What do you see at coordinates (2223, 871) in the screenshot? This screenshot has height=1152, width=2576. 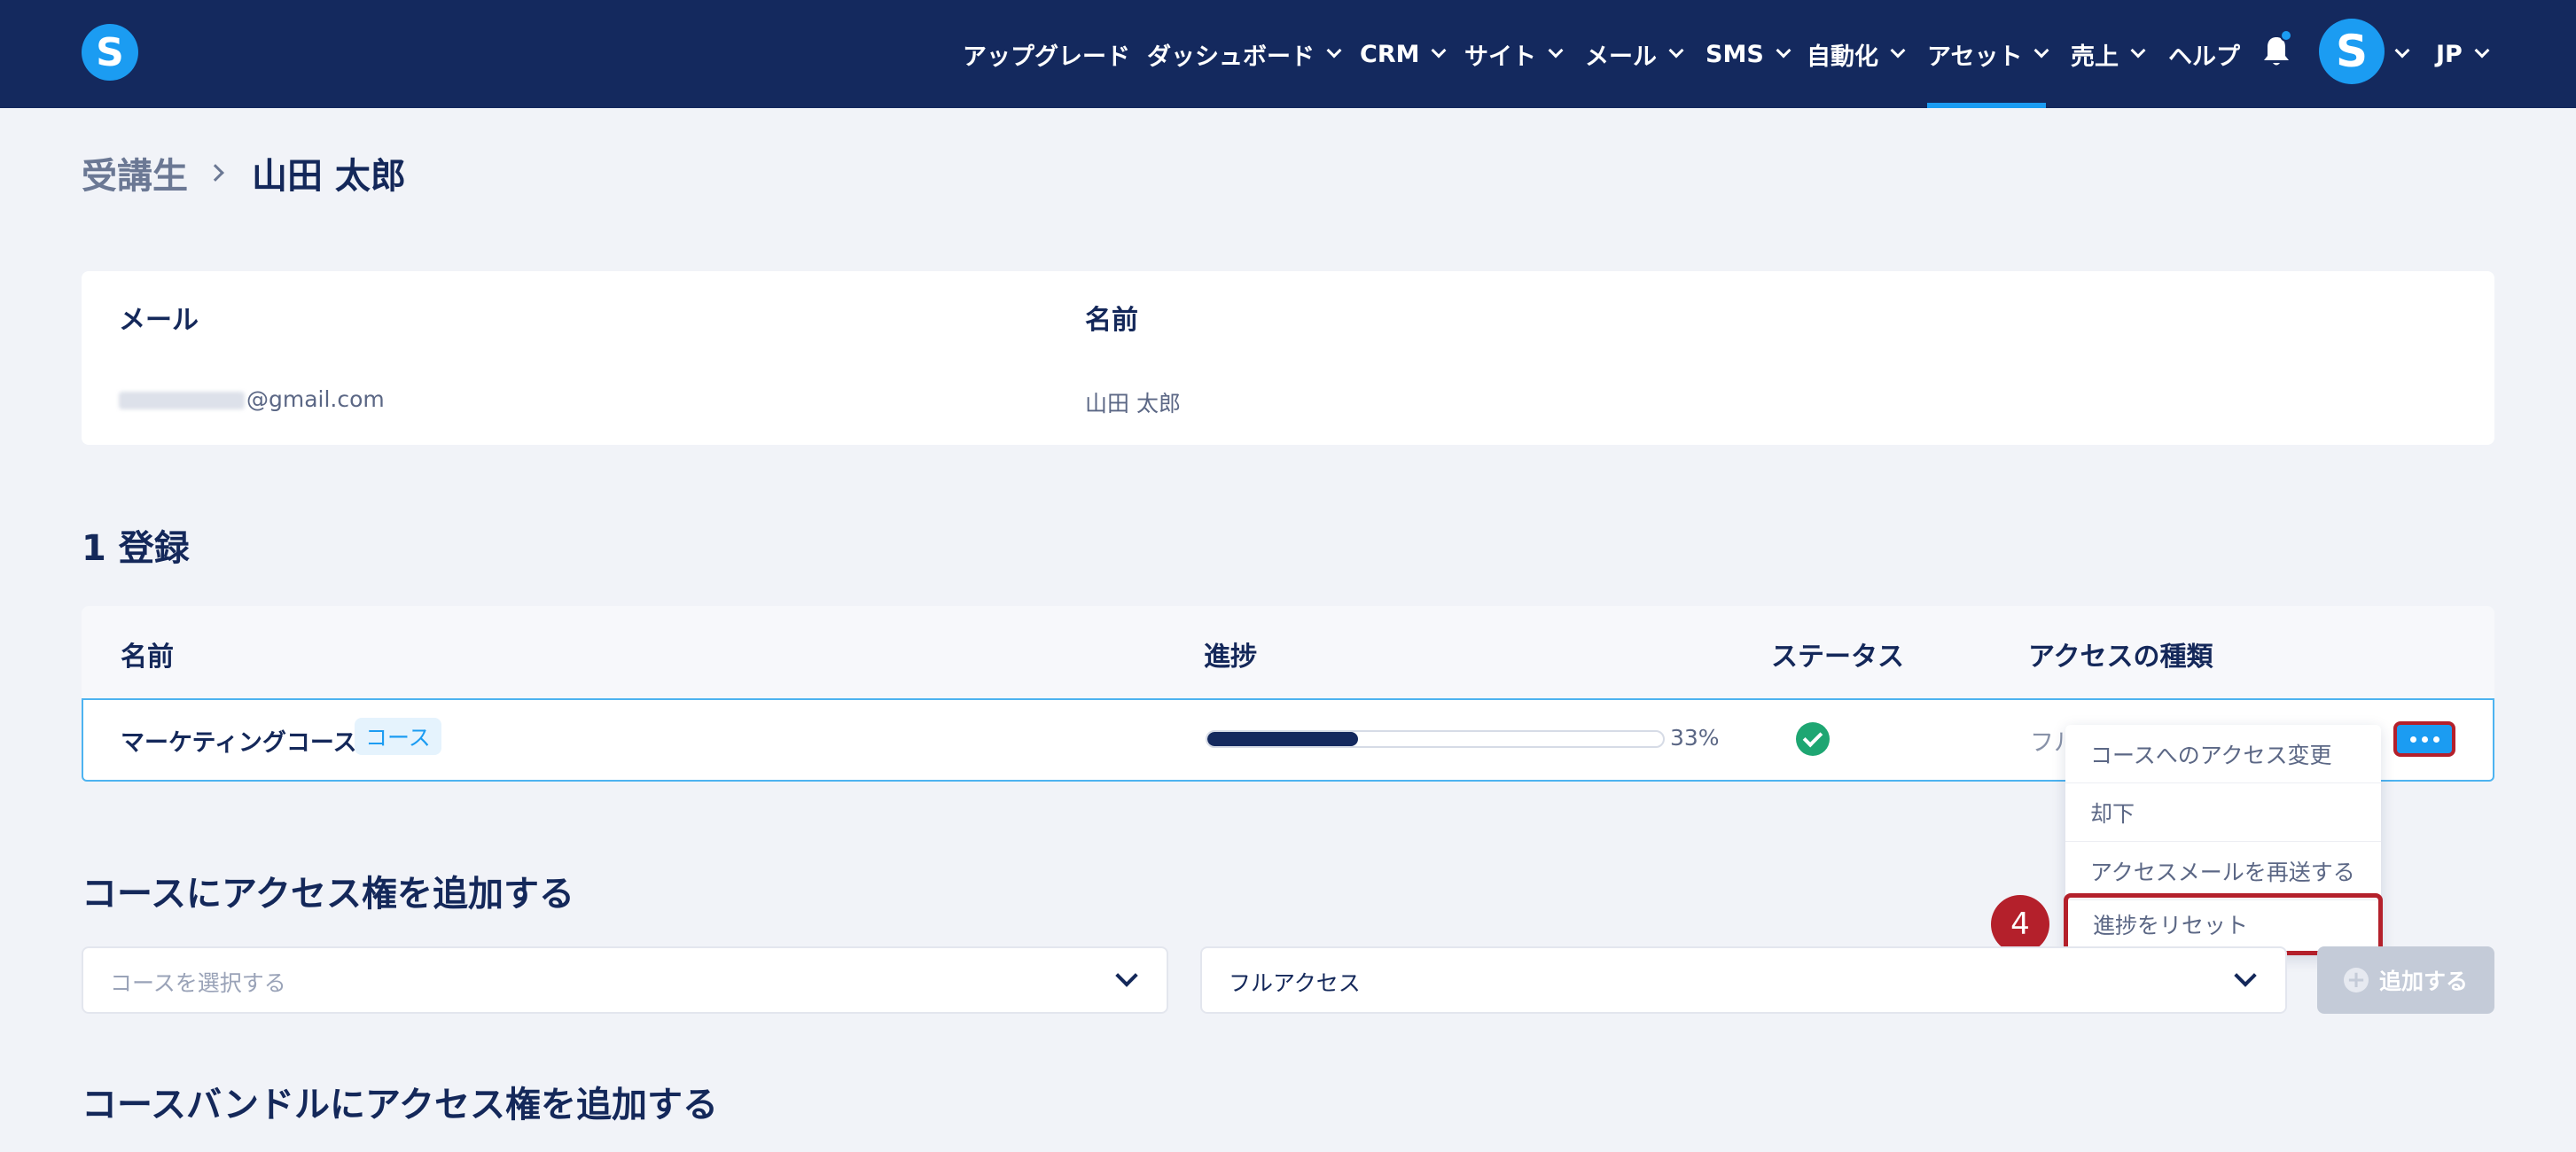 I see `menu-item-resend-access-email: アクセスメールを再送する` at bounding box center [2223, 871].